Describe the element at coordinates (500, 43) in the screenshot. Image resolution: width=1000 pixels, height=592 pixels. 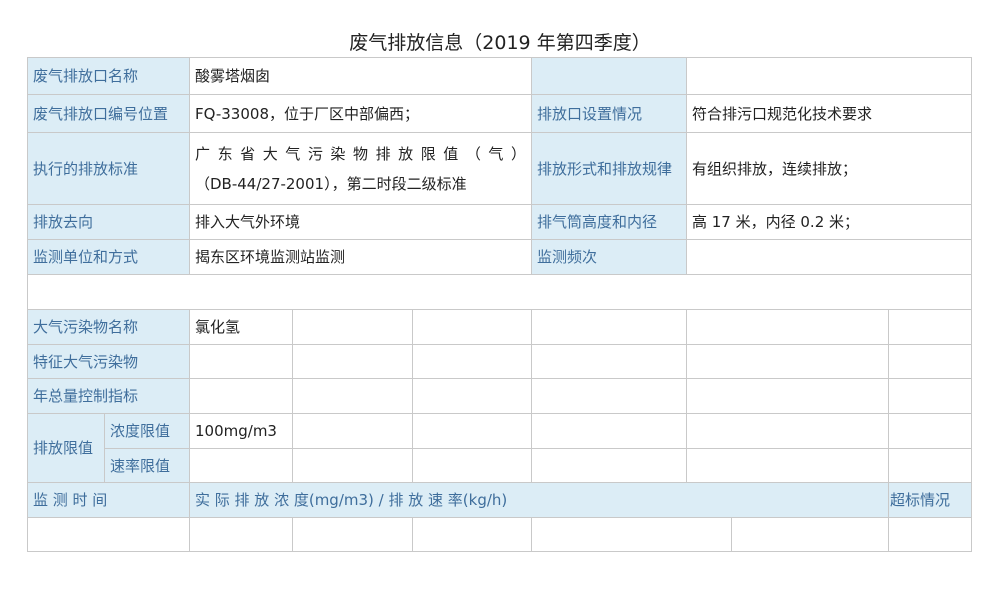
I see `page-title: 废气排放信息（2019 年第四季度）` at that location.